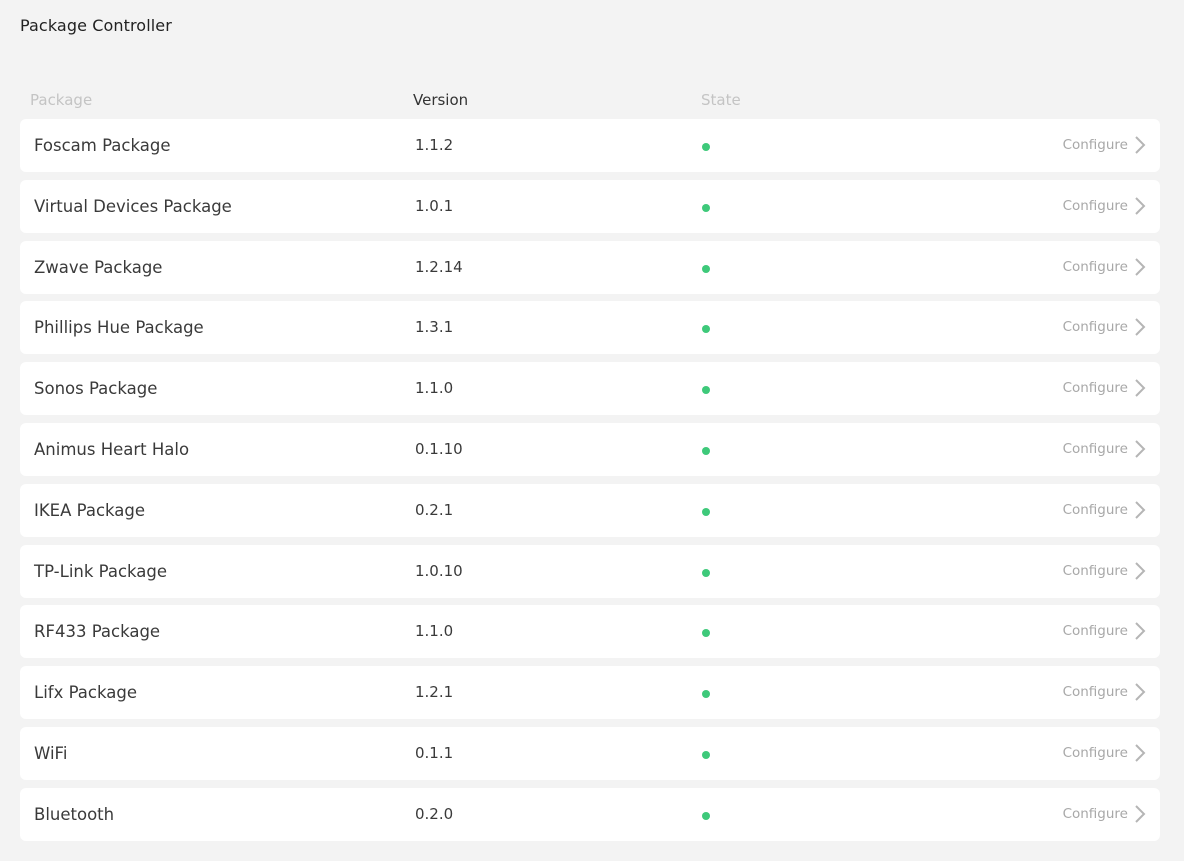  Describe the element at coordinates (96, 25) in the screenshot. I see `page-title: Package Controller` at that location.